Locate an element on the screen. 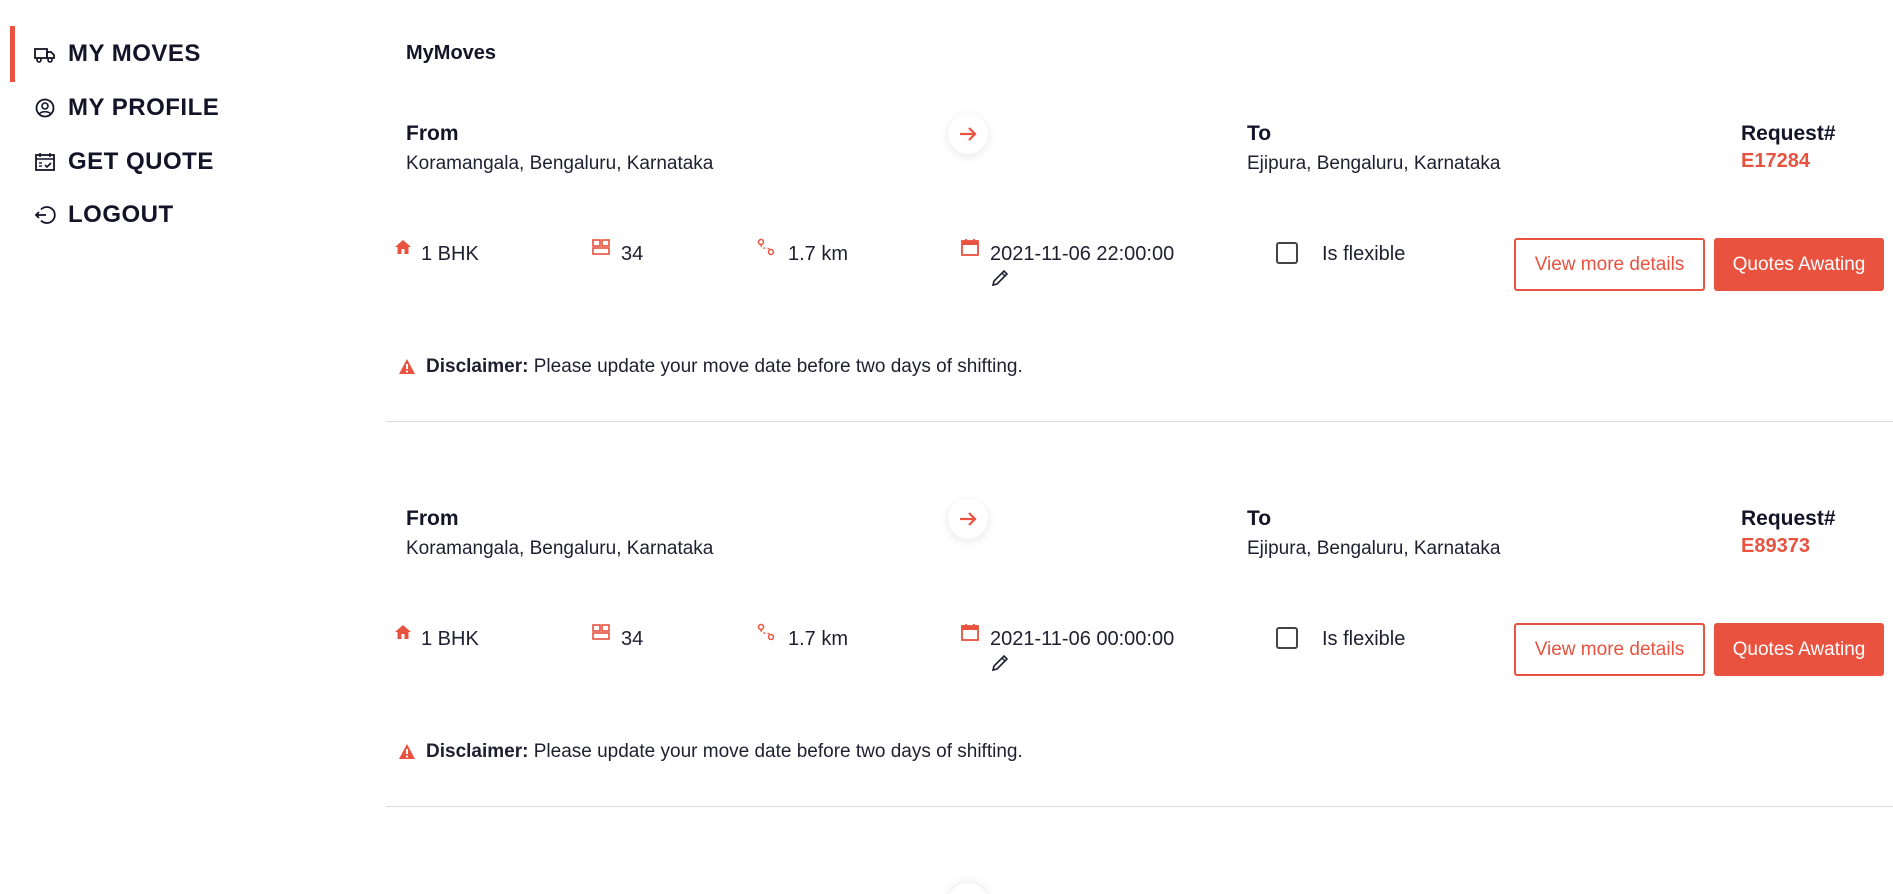 The width and height of the screenshot is (1893, 894). sidebar-item-my-profile: MY PROFILE is located at coordinates (150, 108).